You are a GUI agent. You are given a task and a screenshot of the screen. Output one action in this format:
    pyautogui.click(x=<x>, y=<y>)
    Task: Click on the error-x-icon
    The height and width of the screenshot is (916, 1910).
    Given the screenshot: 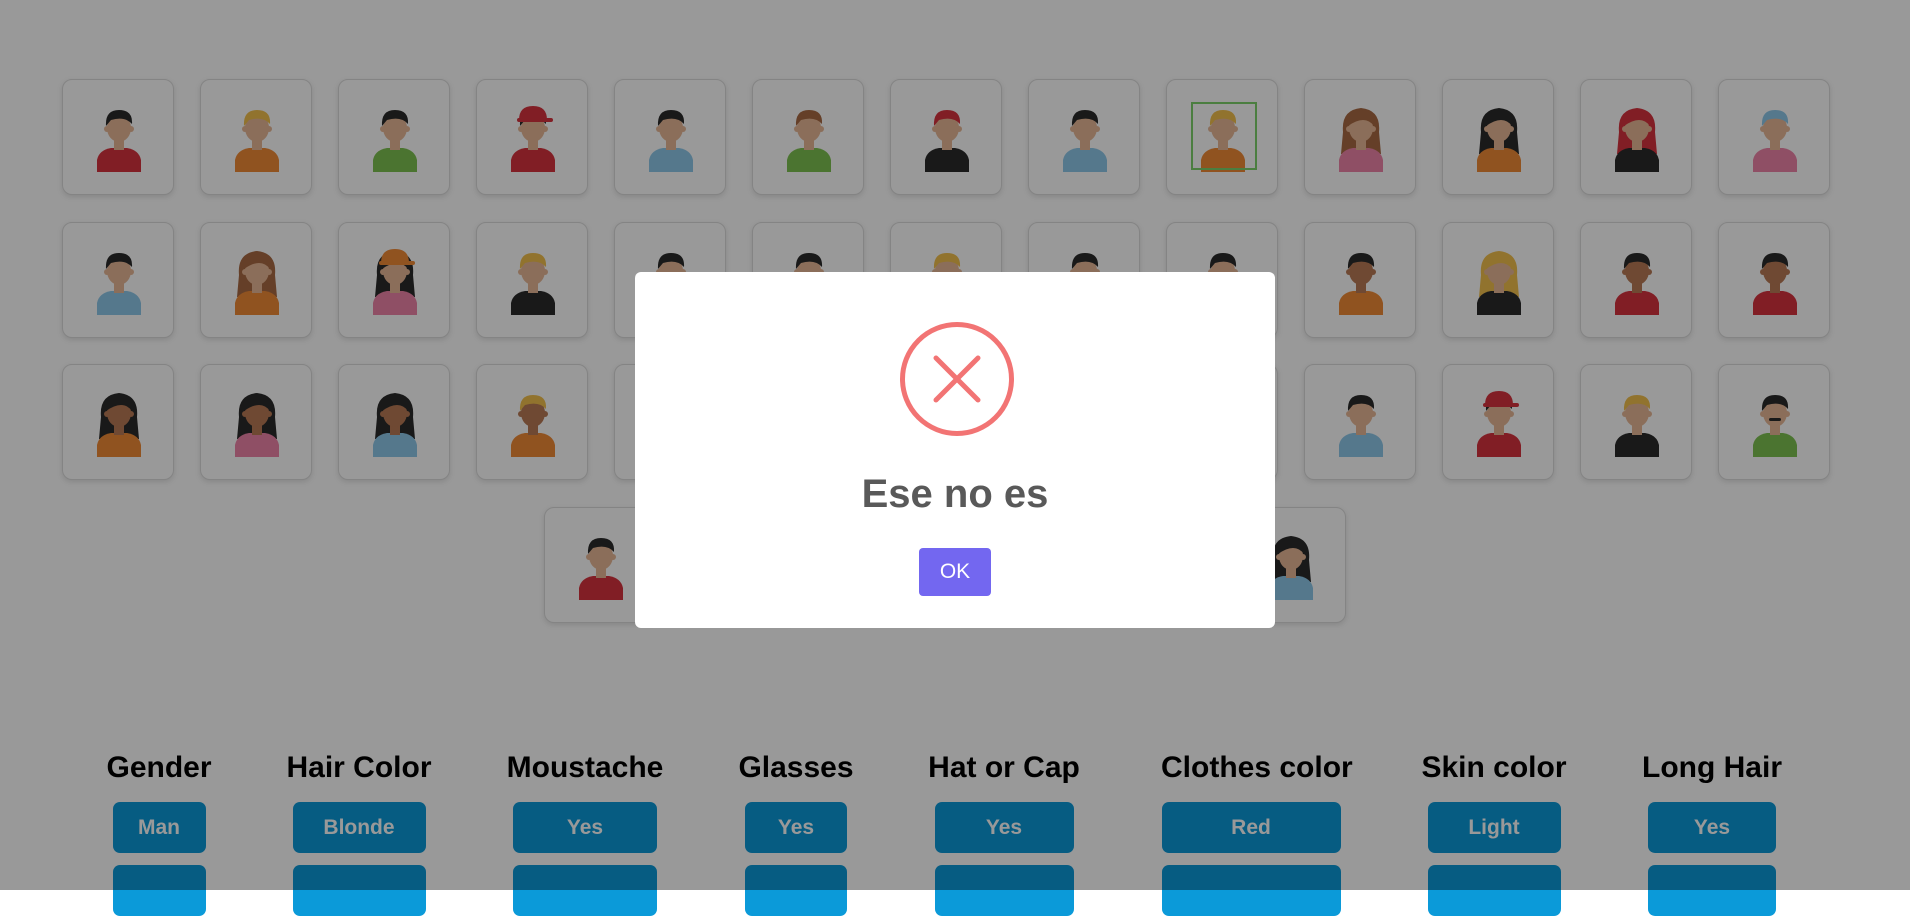 What is the action you would take?
    pyautogui.click(x=957, y=379)
    